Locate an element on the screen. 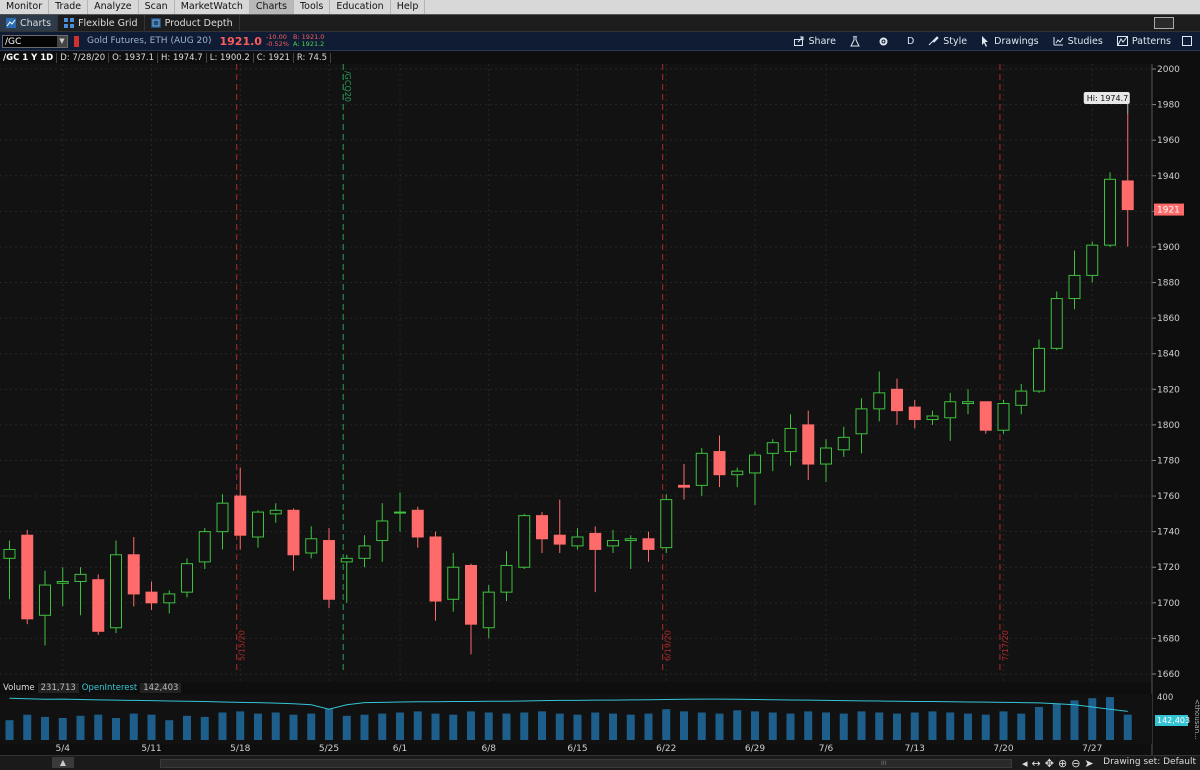 The height and width of the screenshot is (770, 1200). menu-tools: Tools is located at coordinates (312, 7).